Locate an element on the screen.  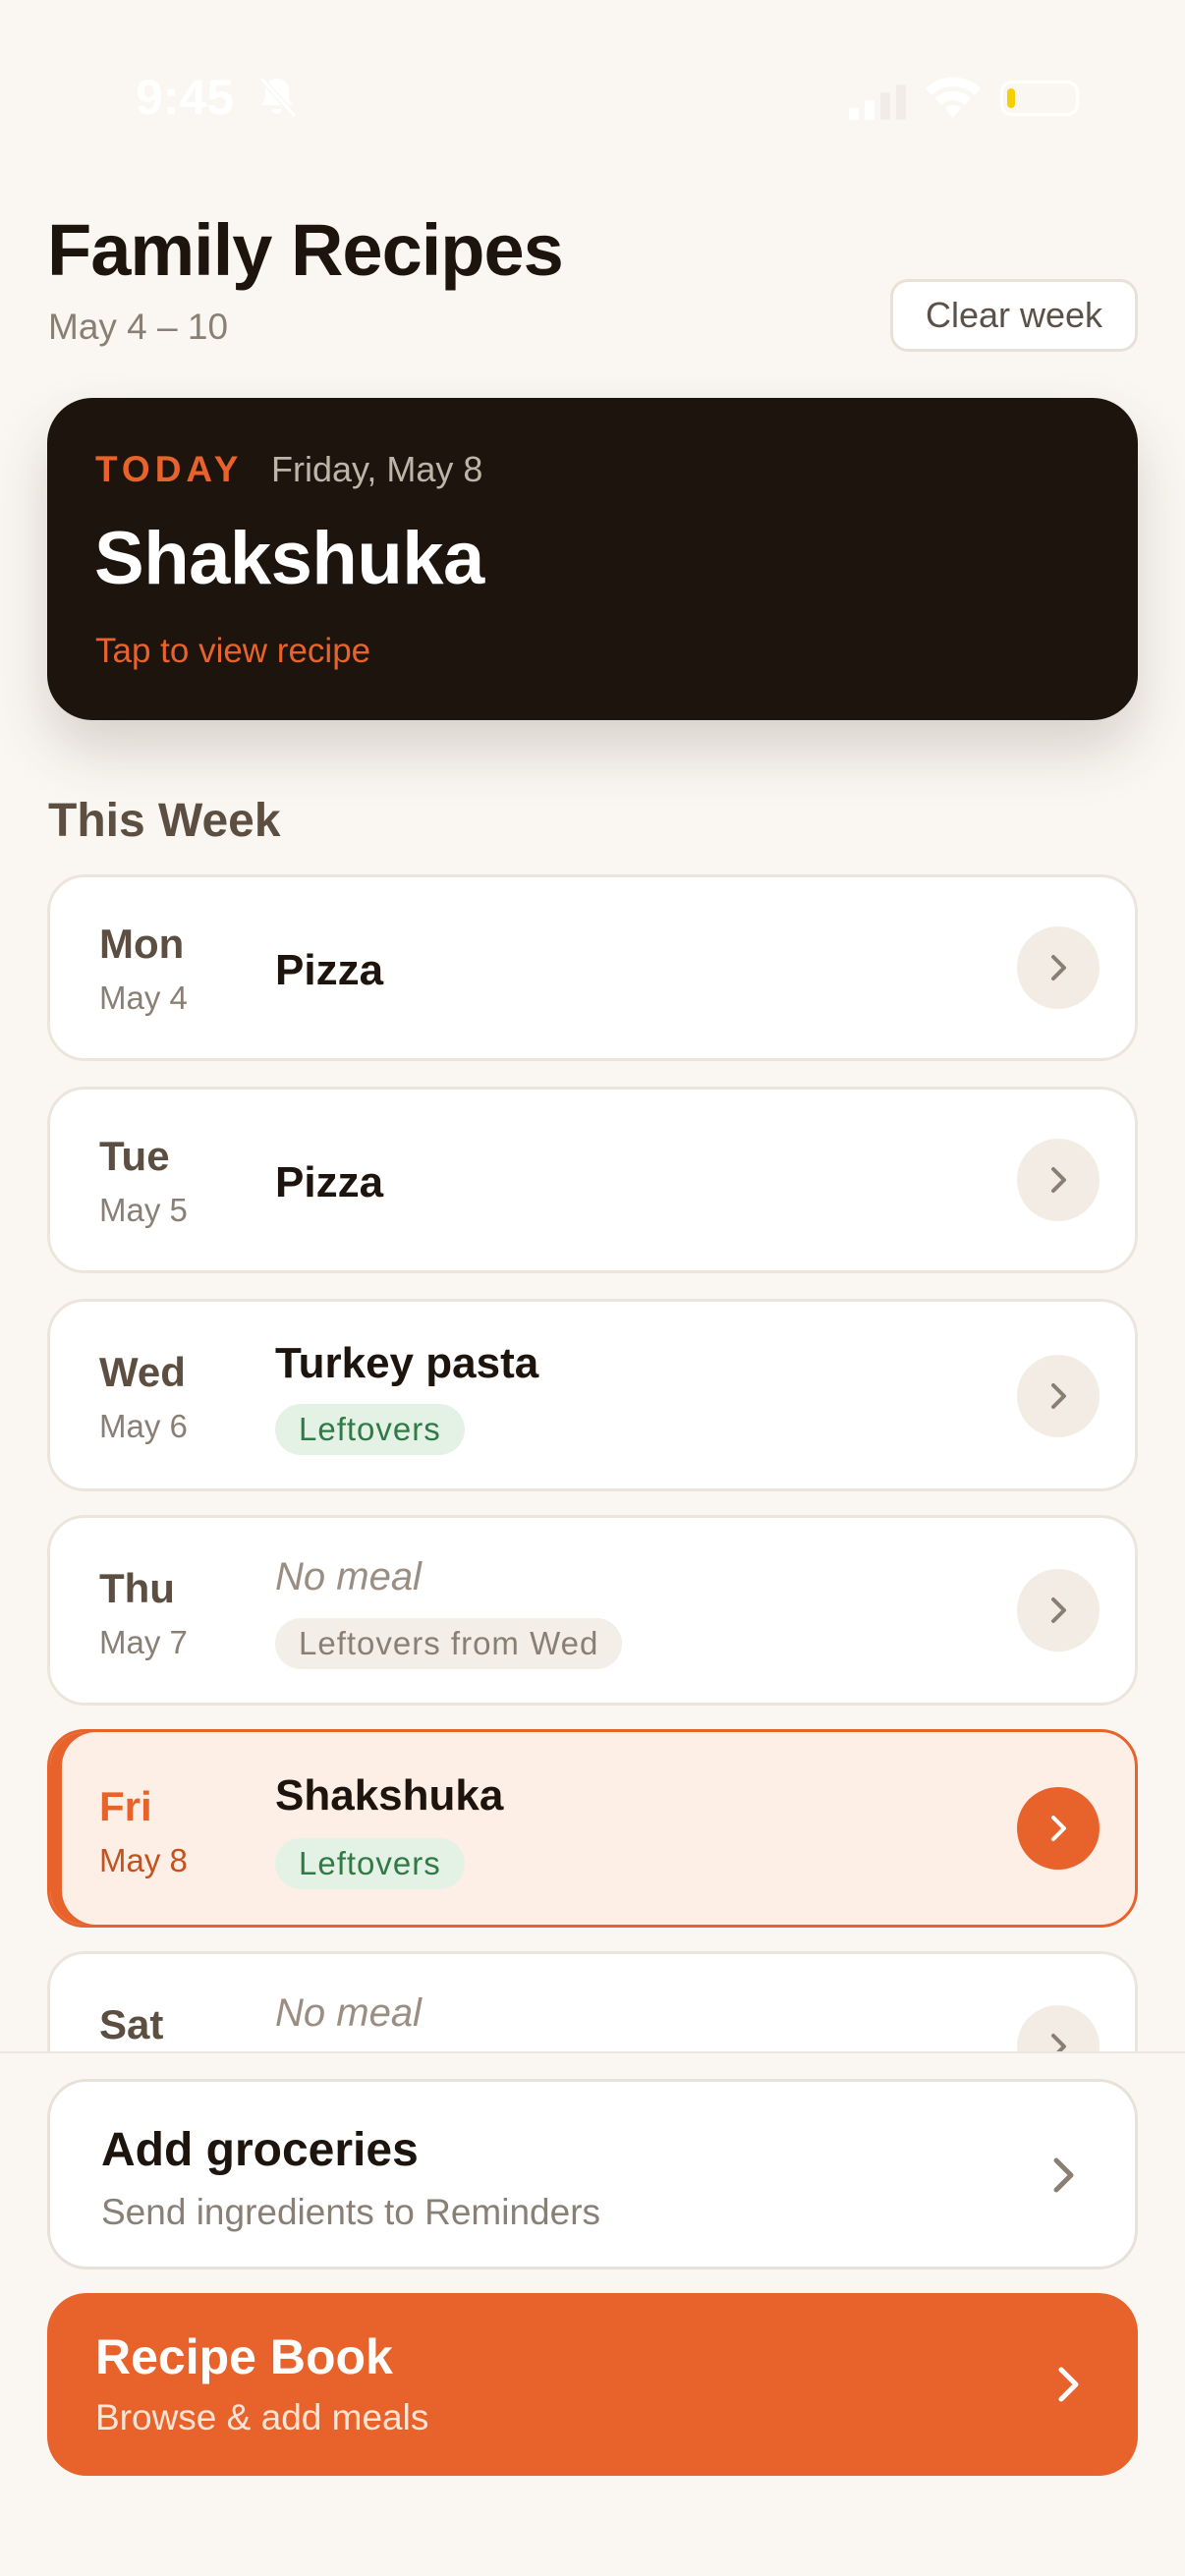
today-label: TODAY is located at coordinates (169, 469).